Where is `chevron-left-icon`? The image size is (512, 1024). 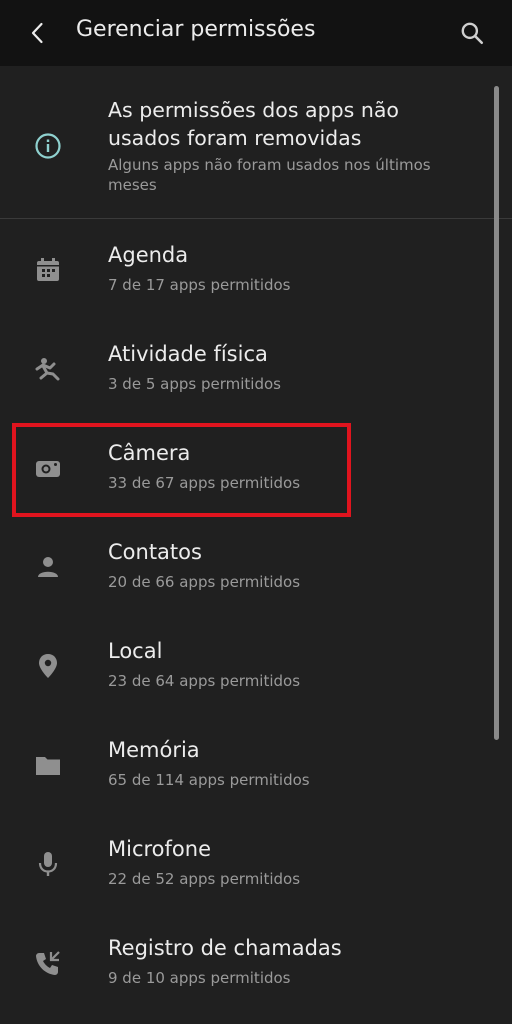
chevron-left-icon is located at coordinates (37, 33).